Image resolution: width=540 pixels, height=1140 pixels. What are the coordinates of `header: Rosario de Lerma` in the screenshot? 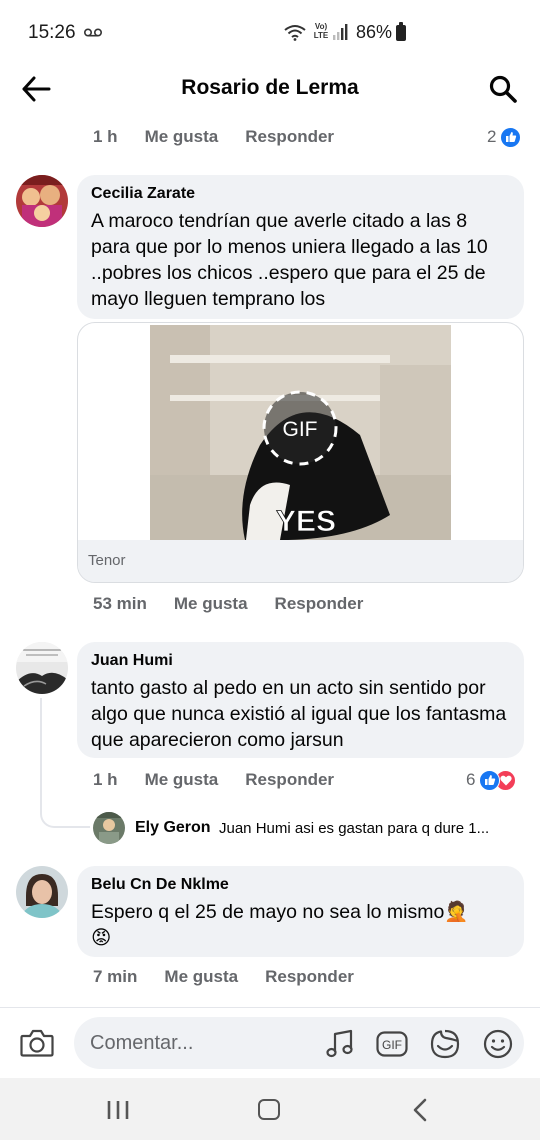 It's located at (270, 89).